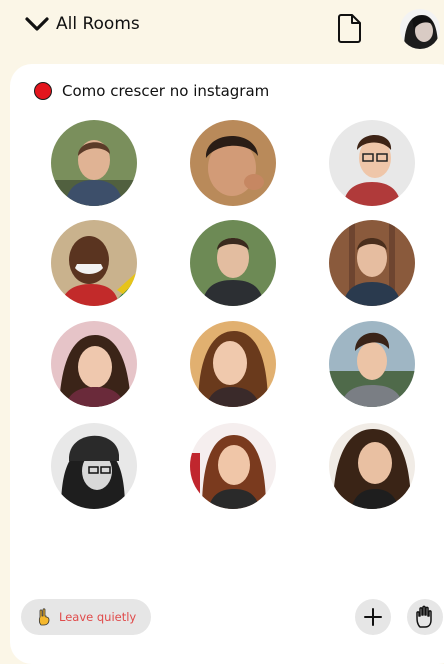 This screenshot has width=444, height=664. I want to click on raise-hand-button, so click(425, 617).